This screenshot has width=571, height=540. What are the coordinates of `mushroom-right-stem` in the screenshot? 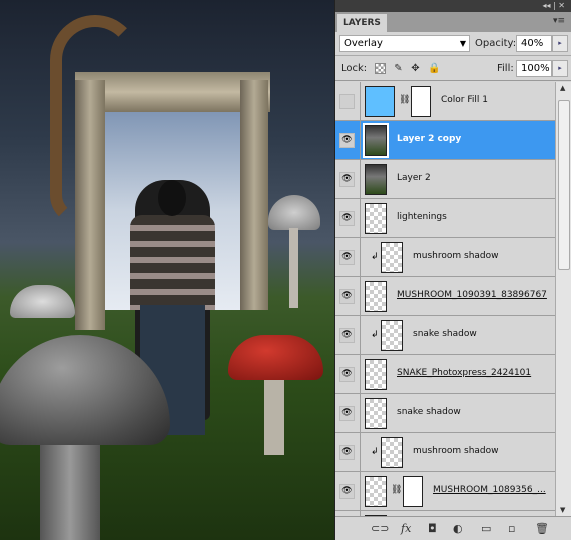 It's located at (293, 268).